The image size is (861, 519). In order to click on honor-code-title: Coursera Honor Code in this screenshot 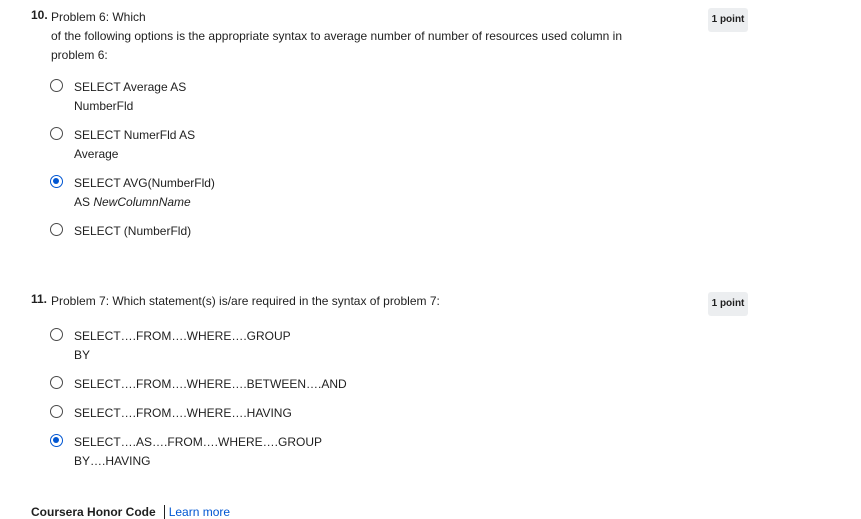, I will do `click(93, 512)`.